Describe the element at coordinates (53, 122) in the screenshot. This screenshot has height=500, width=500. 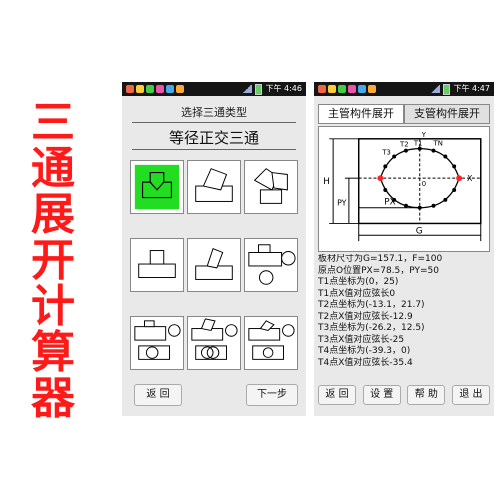
I see `title-char: 三` at that location.